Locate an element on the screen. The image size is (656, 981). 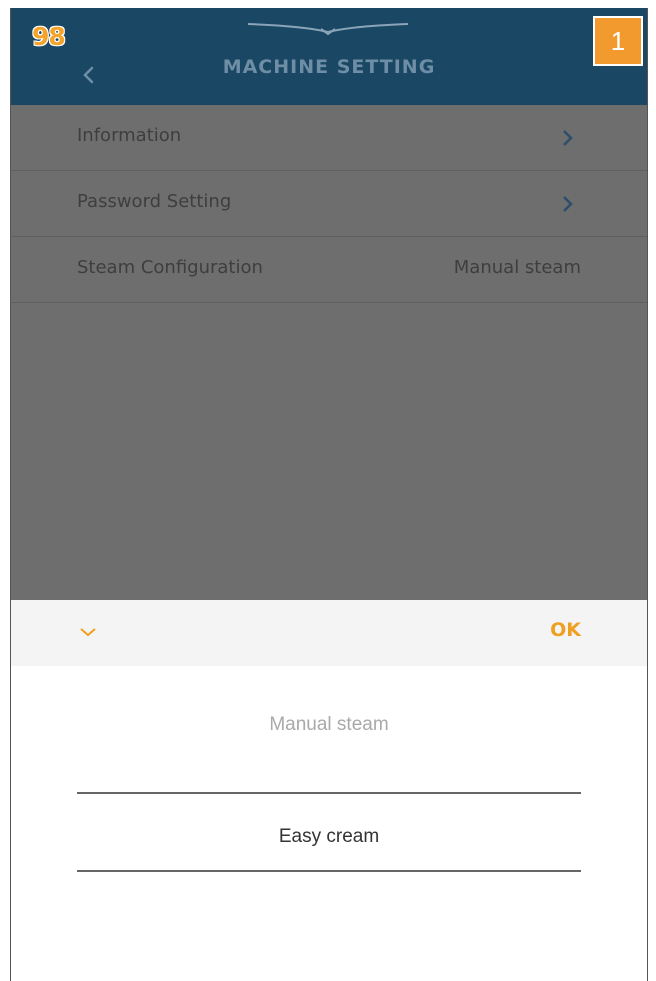
setting-row-information: Information is located at coordinates (329, 138).